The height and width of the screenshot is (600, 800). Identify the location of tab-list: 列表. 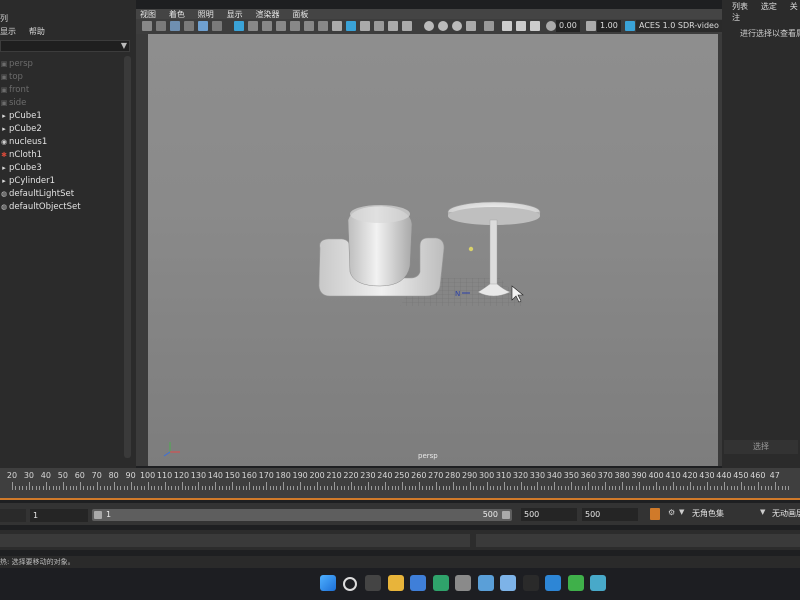
(740, 6).